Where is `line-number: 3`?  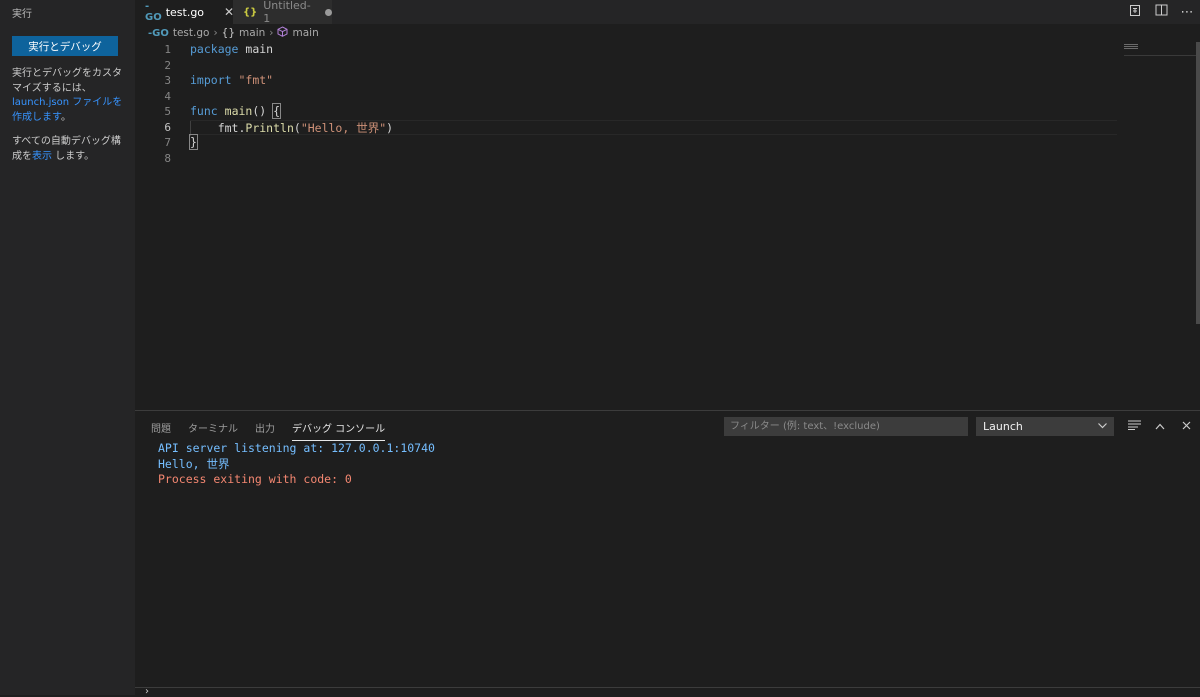 line-number: 3 is located at coordinates (167, 80).